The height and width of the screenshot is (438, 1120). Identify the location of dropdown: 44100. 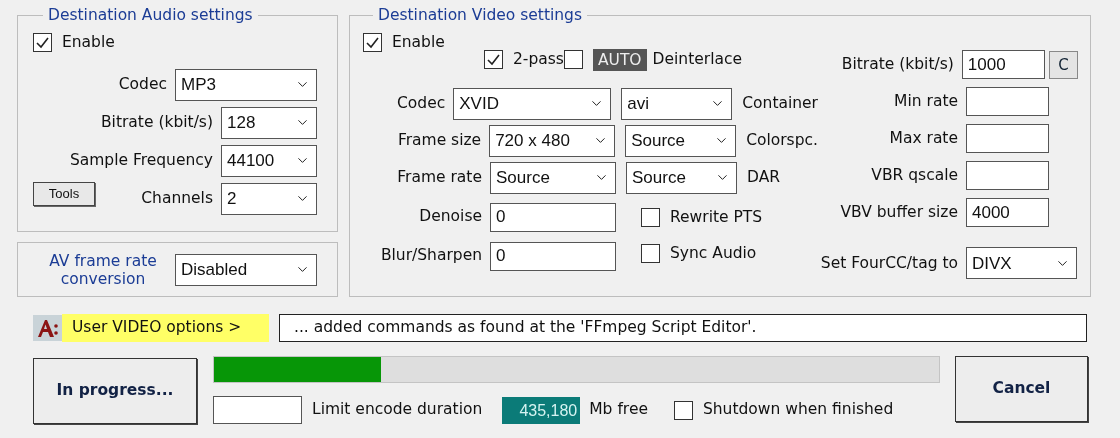
(269, 160).